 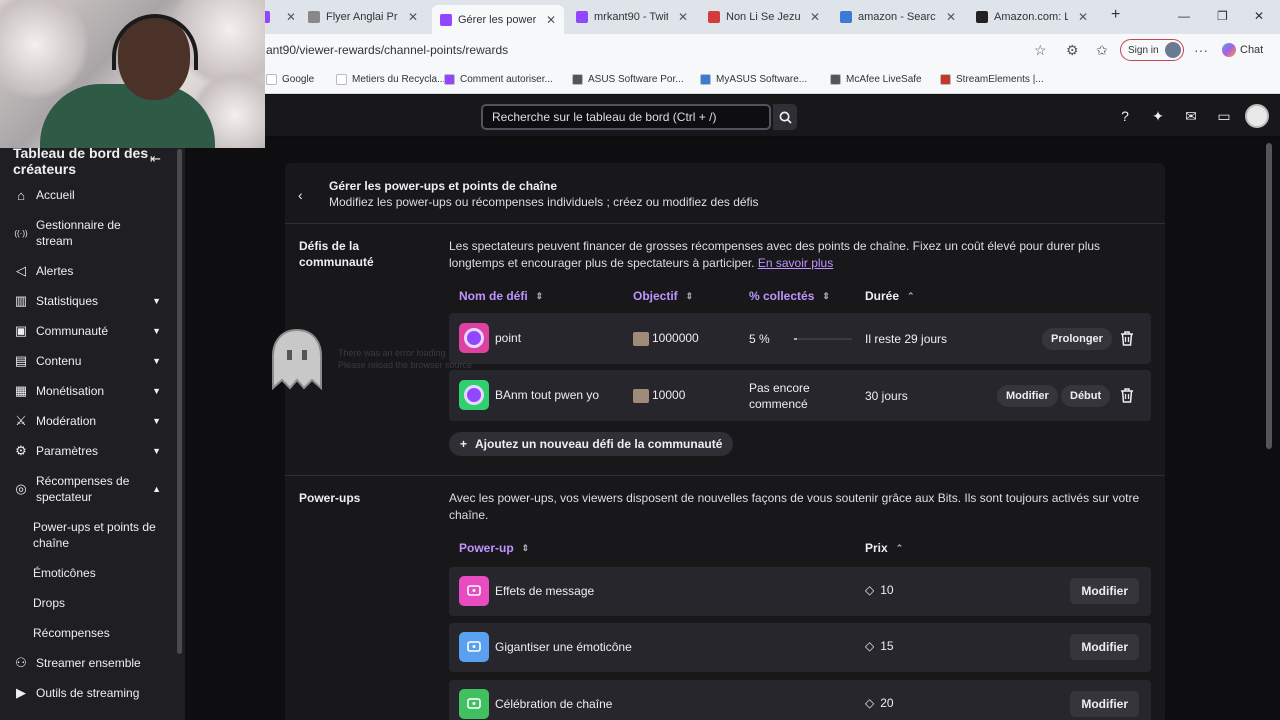 I want to click on main-scrollbar, so click(x=1269, y=296).